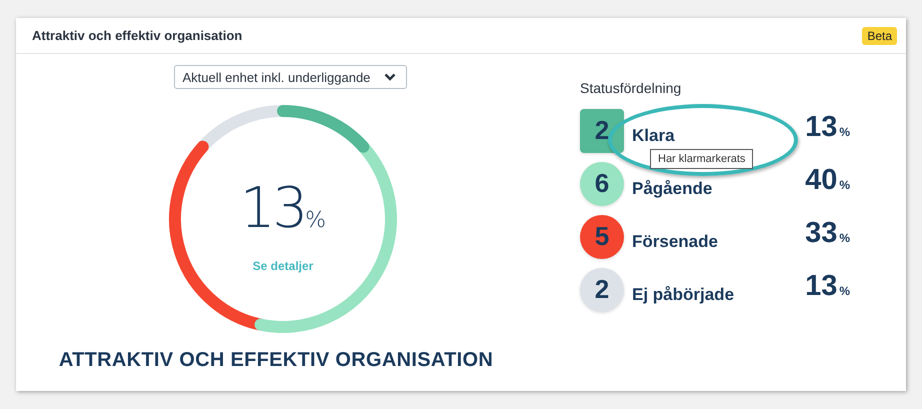 This screenshot has height=409, width=922. I want to click on status-title: Statusfördelning, so click(631, 88).